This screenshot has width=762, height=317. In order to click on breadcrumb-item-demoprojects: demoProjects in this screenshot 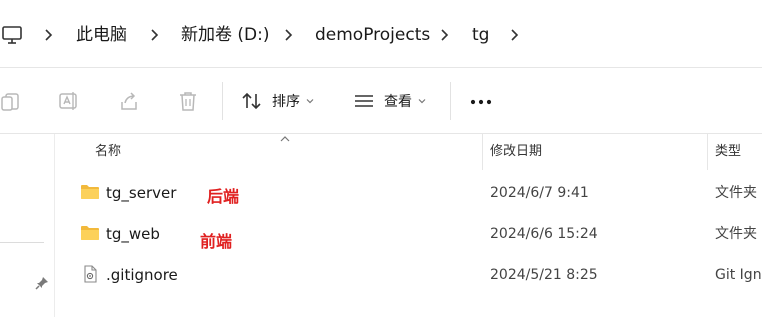, I will do `click(372, 35)`.